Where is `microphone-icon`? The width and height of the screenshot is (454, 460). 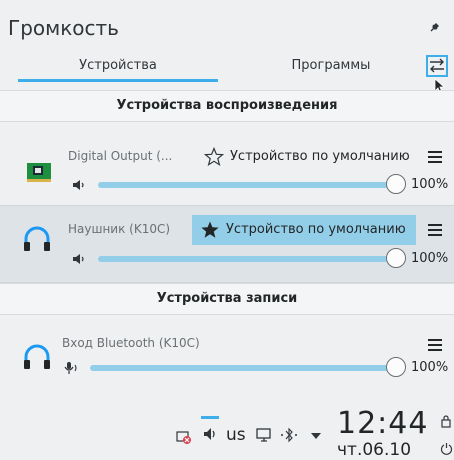
microphone-icon is located at coordinates (70, 368).